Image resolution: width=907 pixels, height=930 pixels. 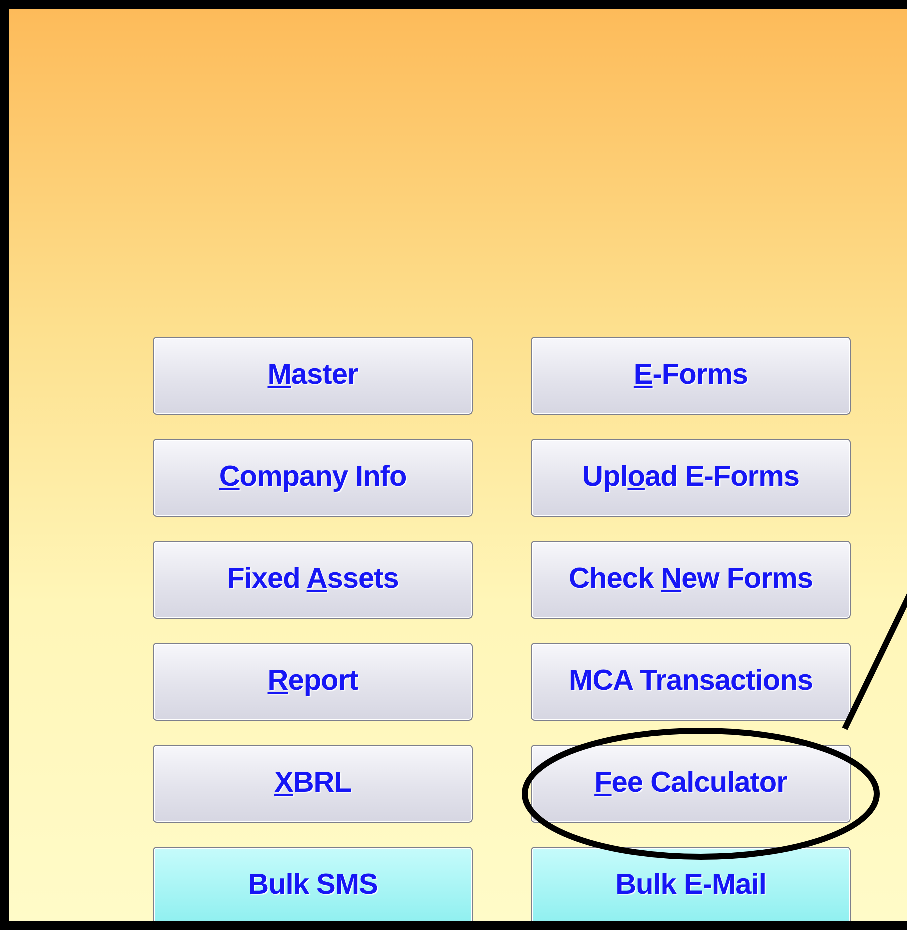 I want to click on menu-button: Fee Calculator, so click(x=691, y=784).